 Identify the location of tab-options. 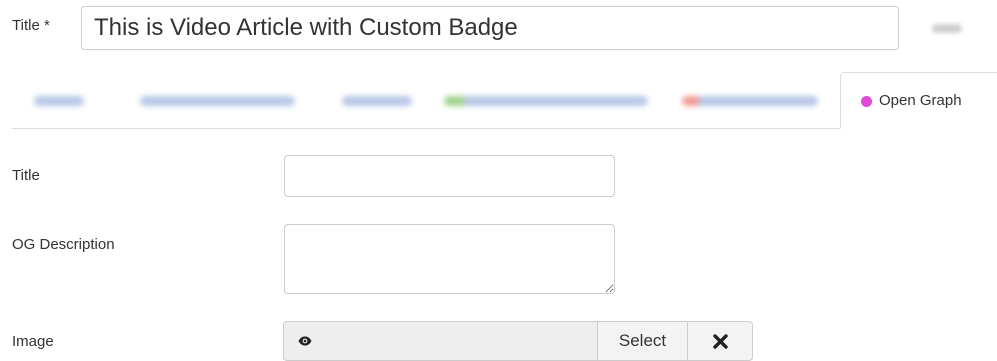
(377, 101).